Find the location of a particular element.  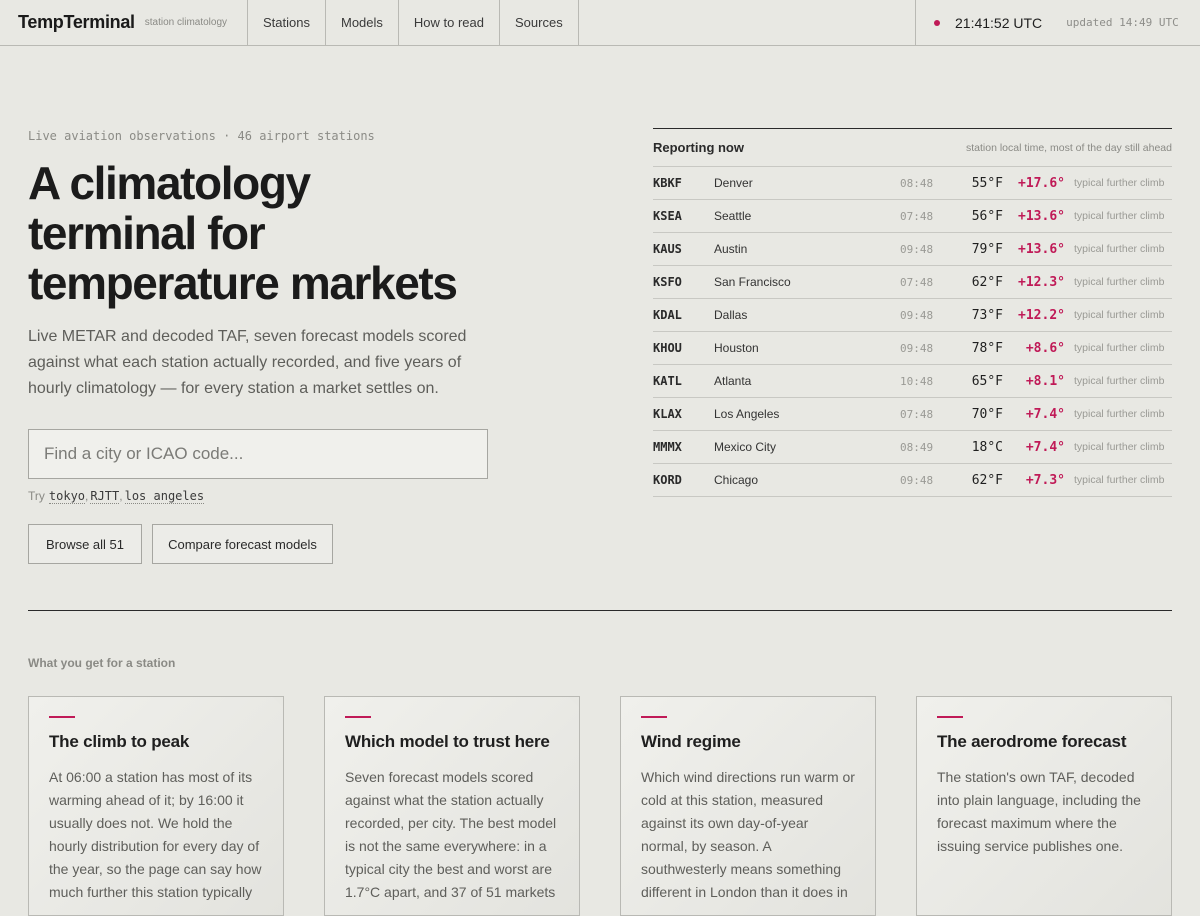

station-city: Seattle is located at coordinates (733, 216).